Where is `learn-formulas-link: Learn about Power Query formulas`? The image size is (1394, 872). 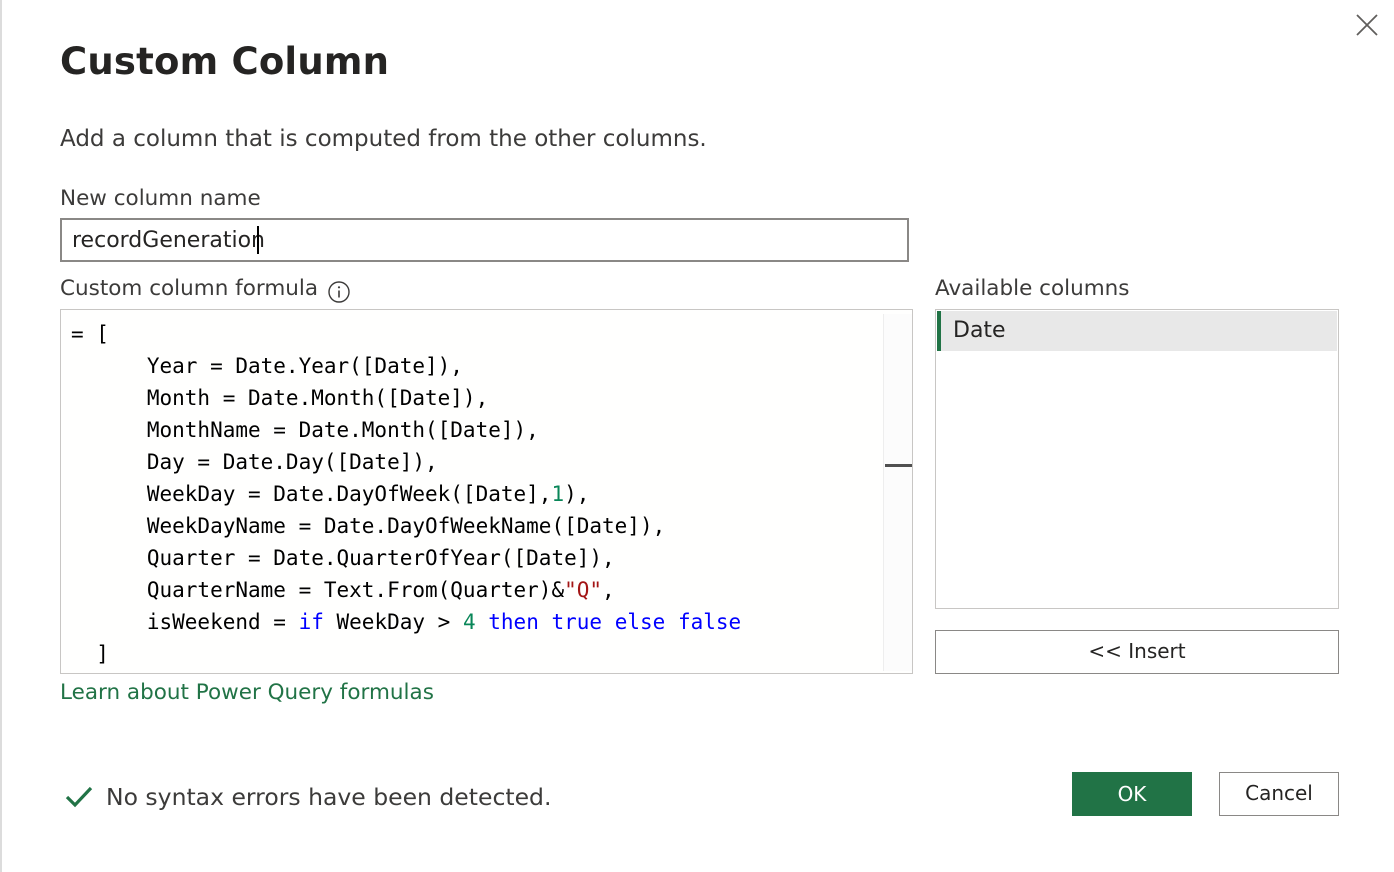
learn-formulas-link: Learn about Power Query formulas is located at coordinates (247, 692).